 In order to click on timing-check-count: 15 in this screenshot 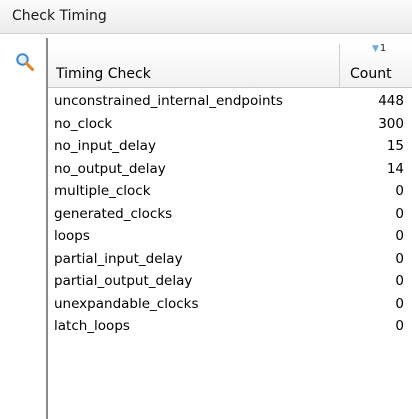, I will do `click(395, 146)`.